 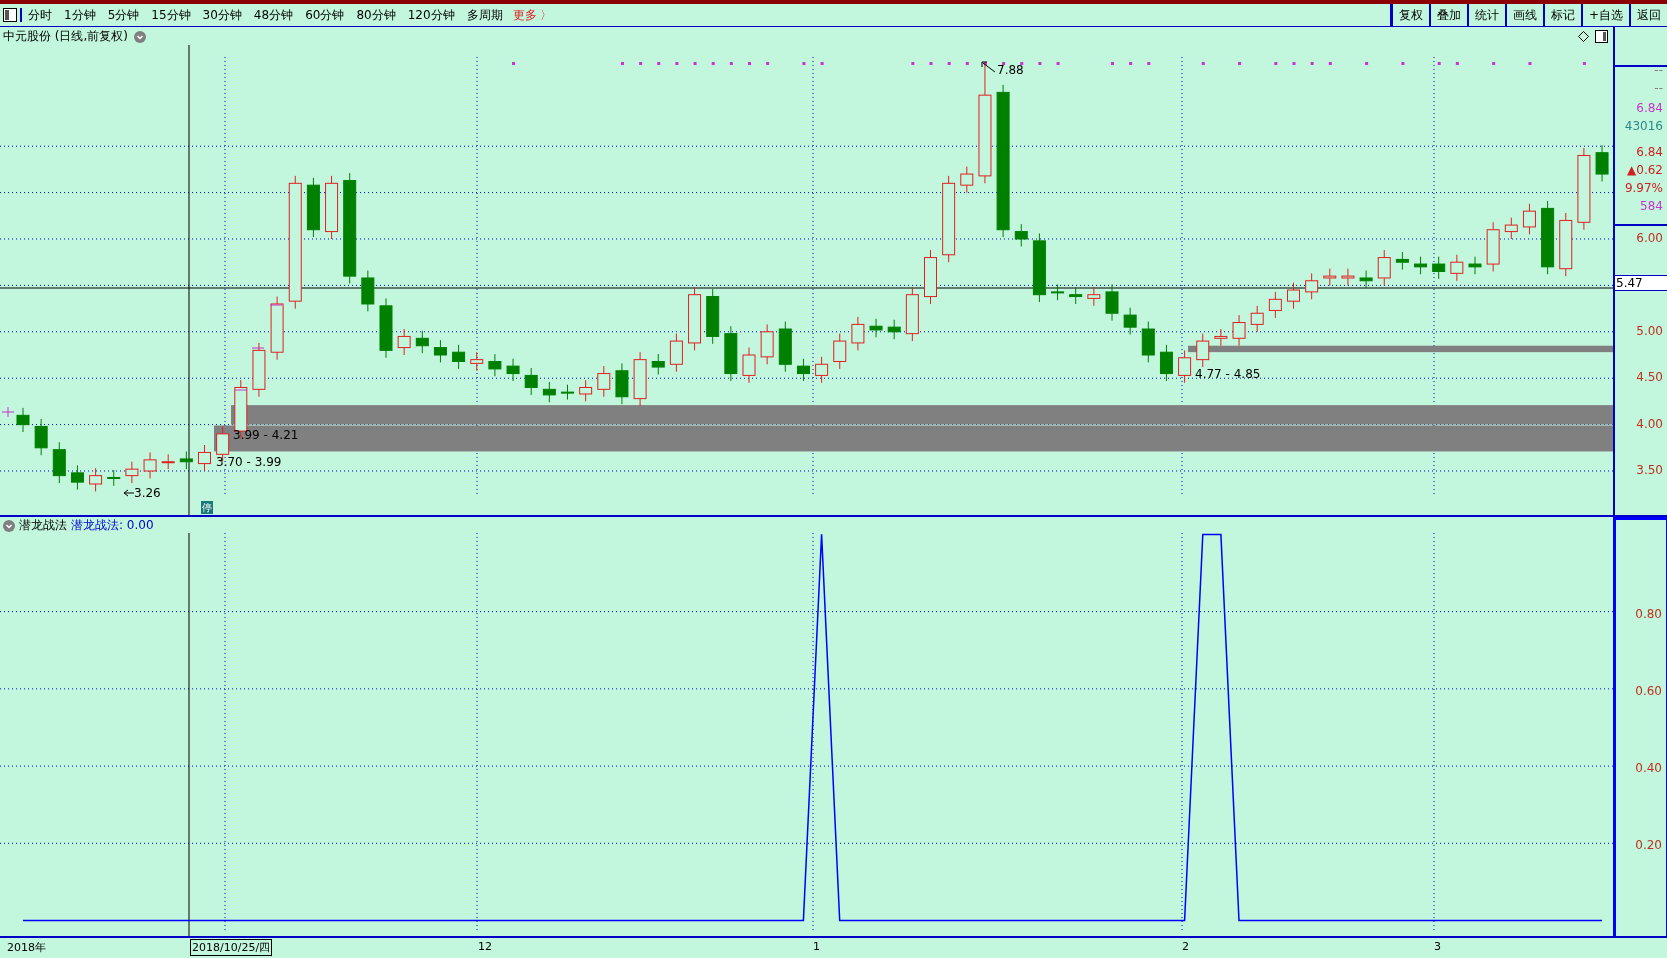 I want to click on date-label: 2018年, so click(x=26, y=947).